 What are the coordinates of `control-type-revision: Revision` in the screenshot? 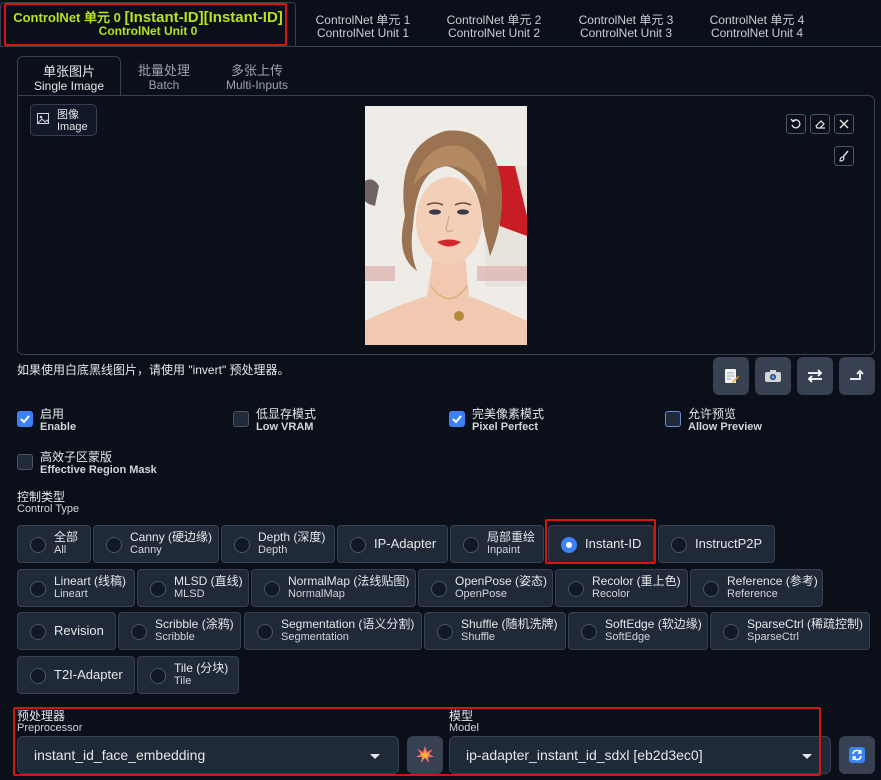 It's located at (66, 631).